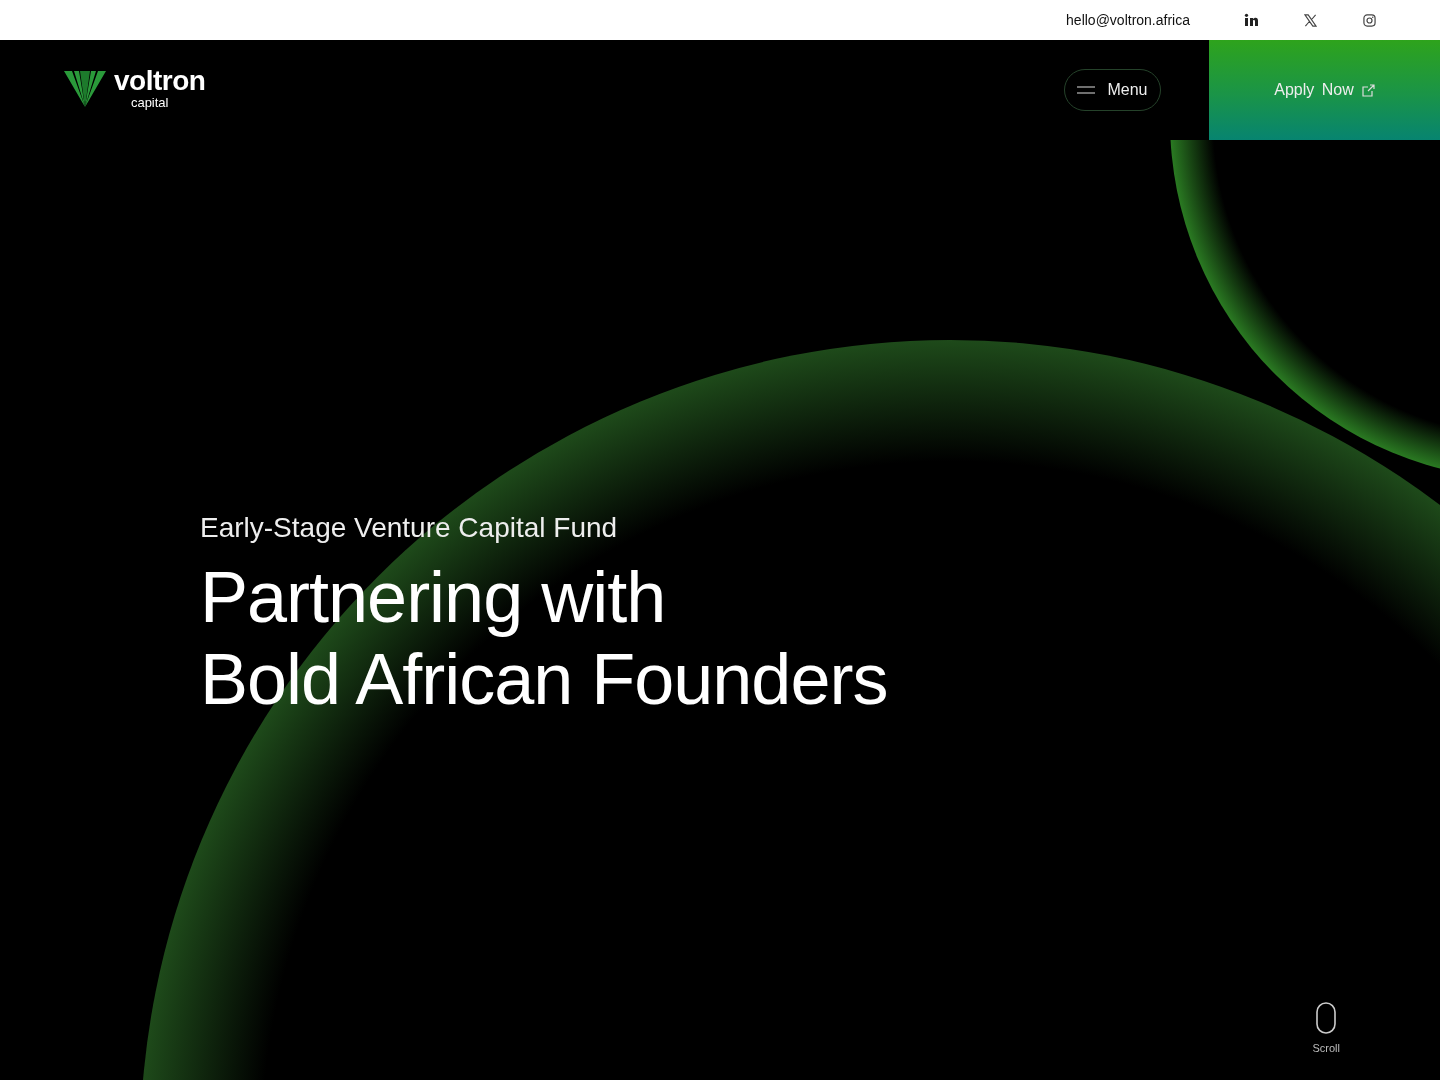 The width and height of the screenshot is (1440, 1080). Describe the element at coordinates (1310, 20) in the screenshot. I see `x-icon` at that location.